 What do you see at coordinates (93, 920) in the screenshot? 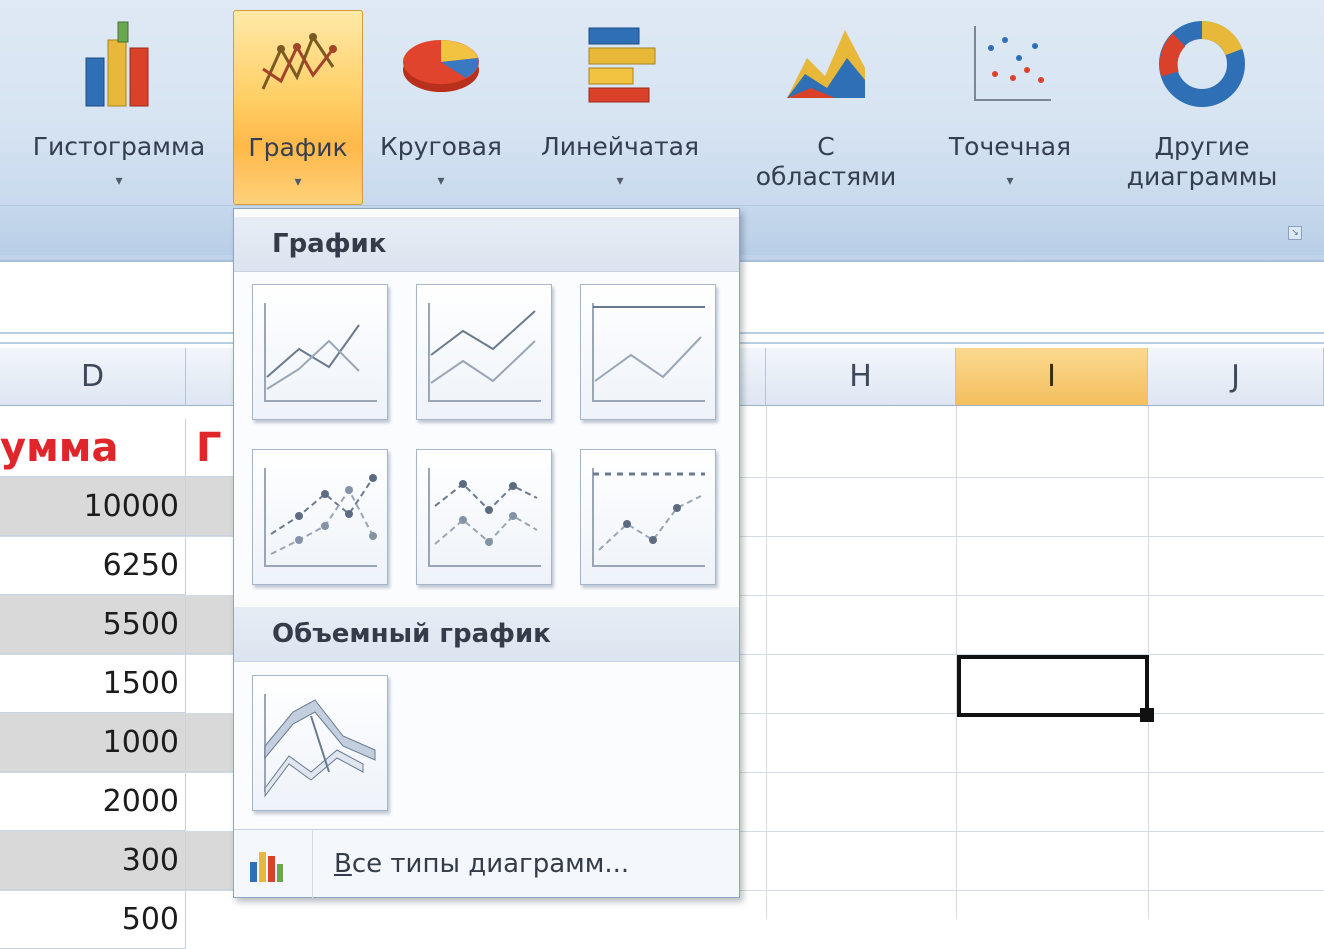
I see `cell-d-8: 500` at bounding box center [93, 920].